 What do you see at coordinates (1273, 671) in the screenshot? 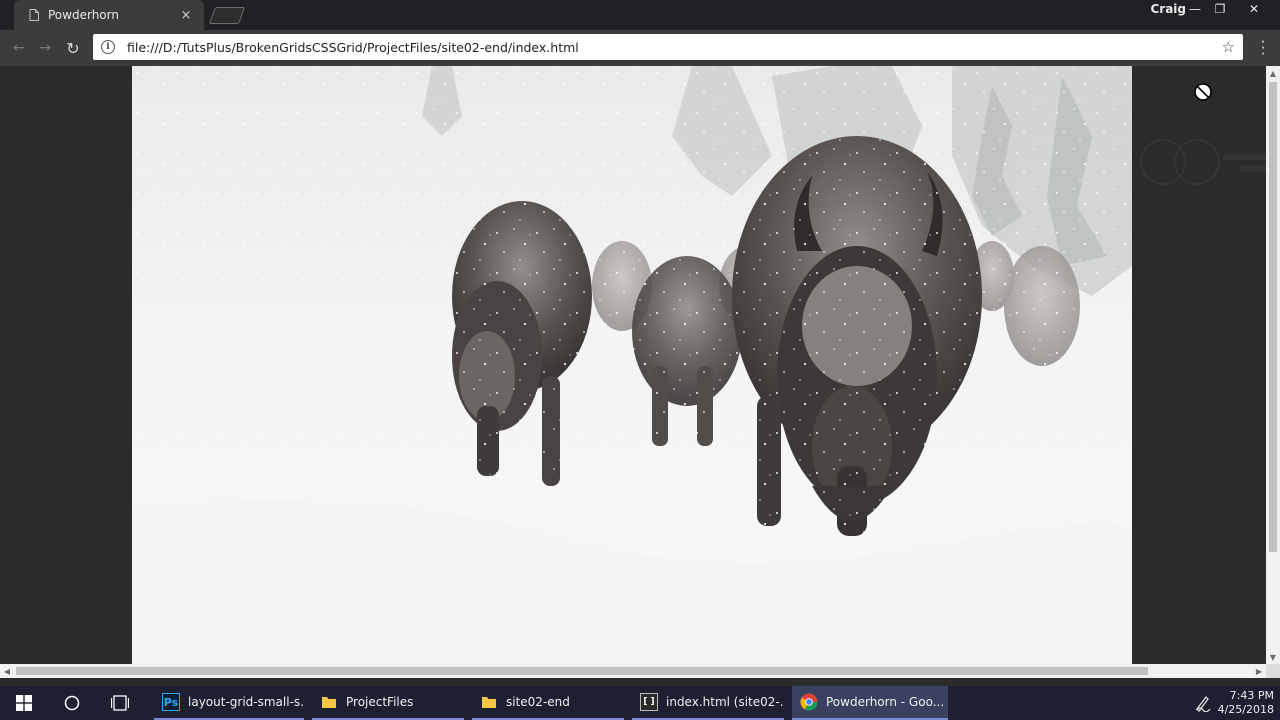
I see `scrollbar-corner` at bounding box center [1273, 671].